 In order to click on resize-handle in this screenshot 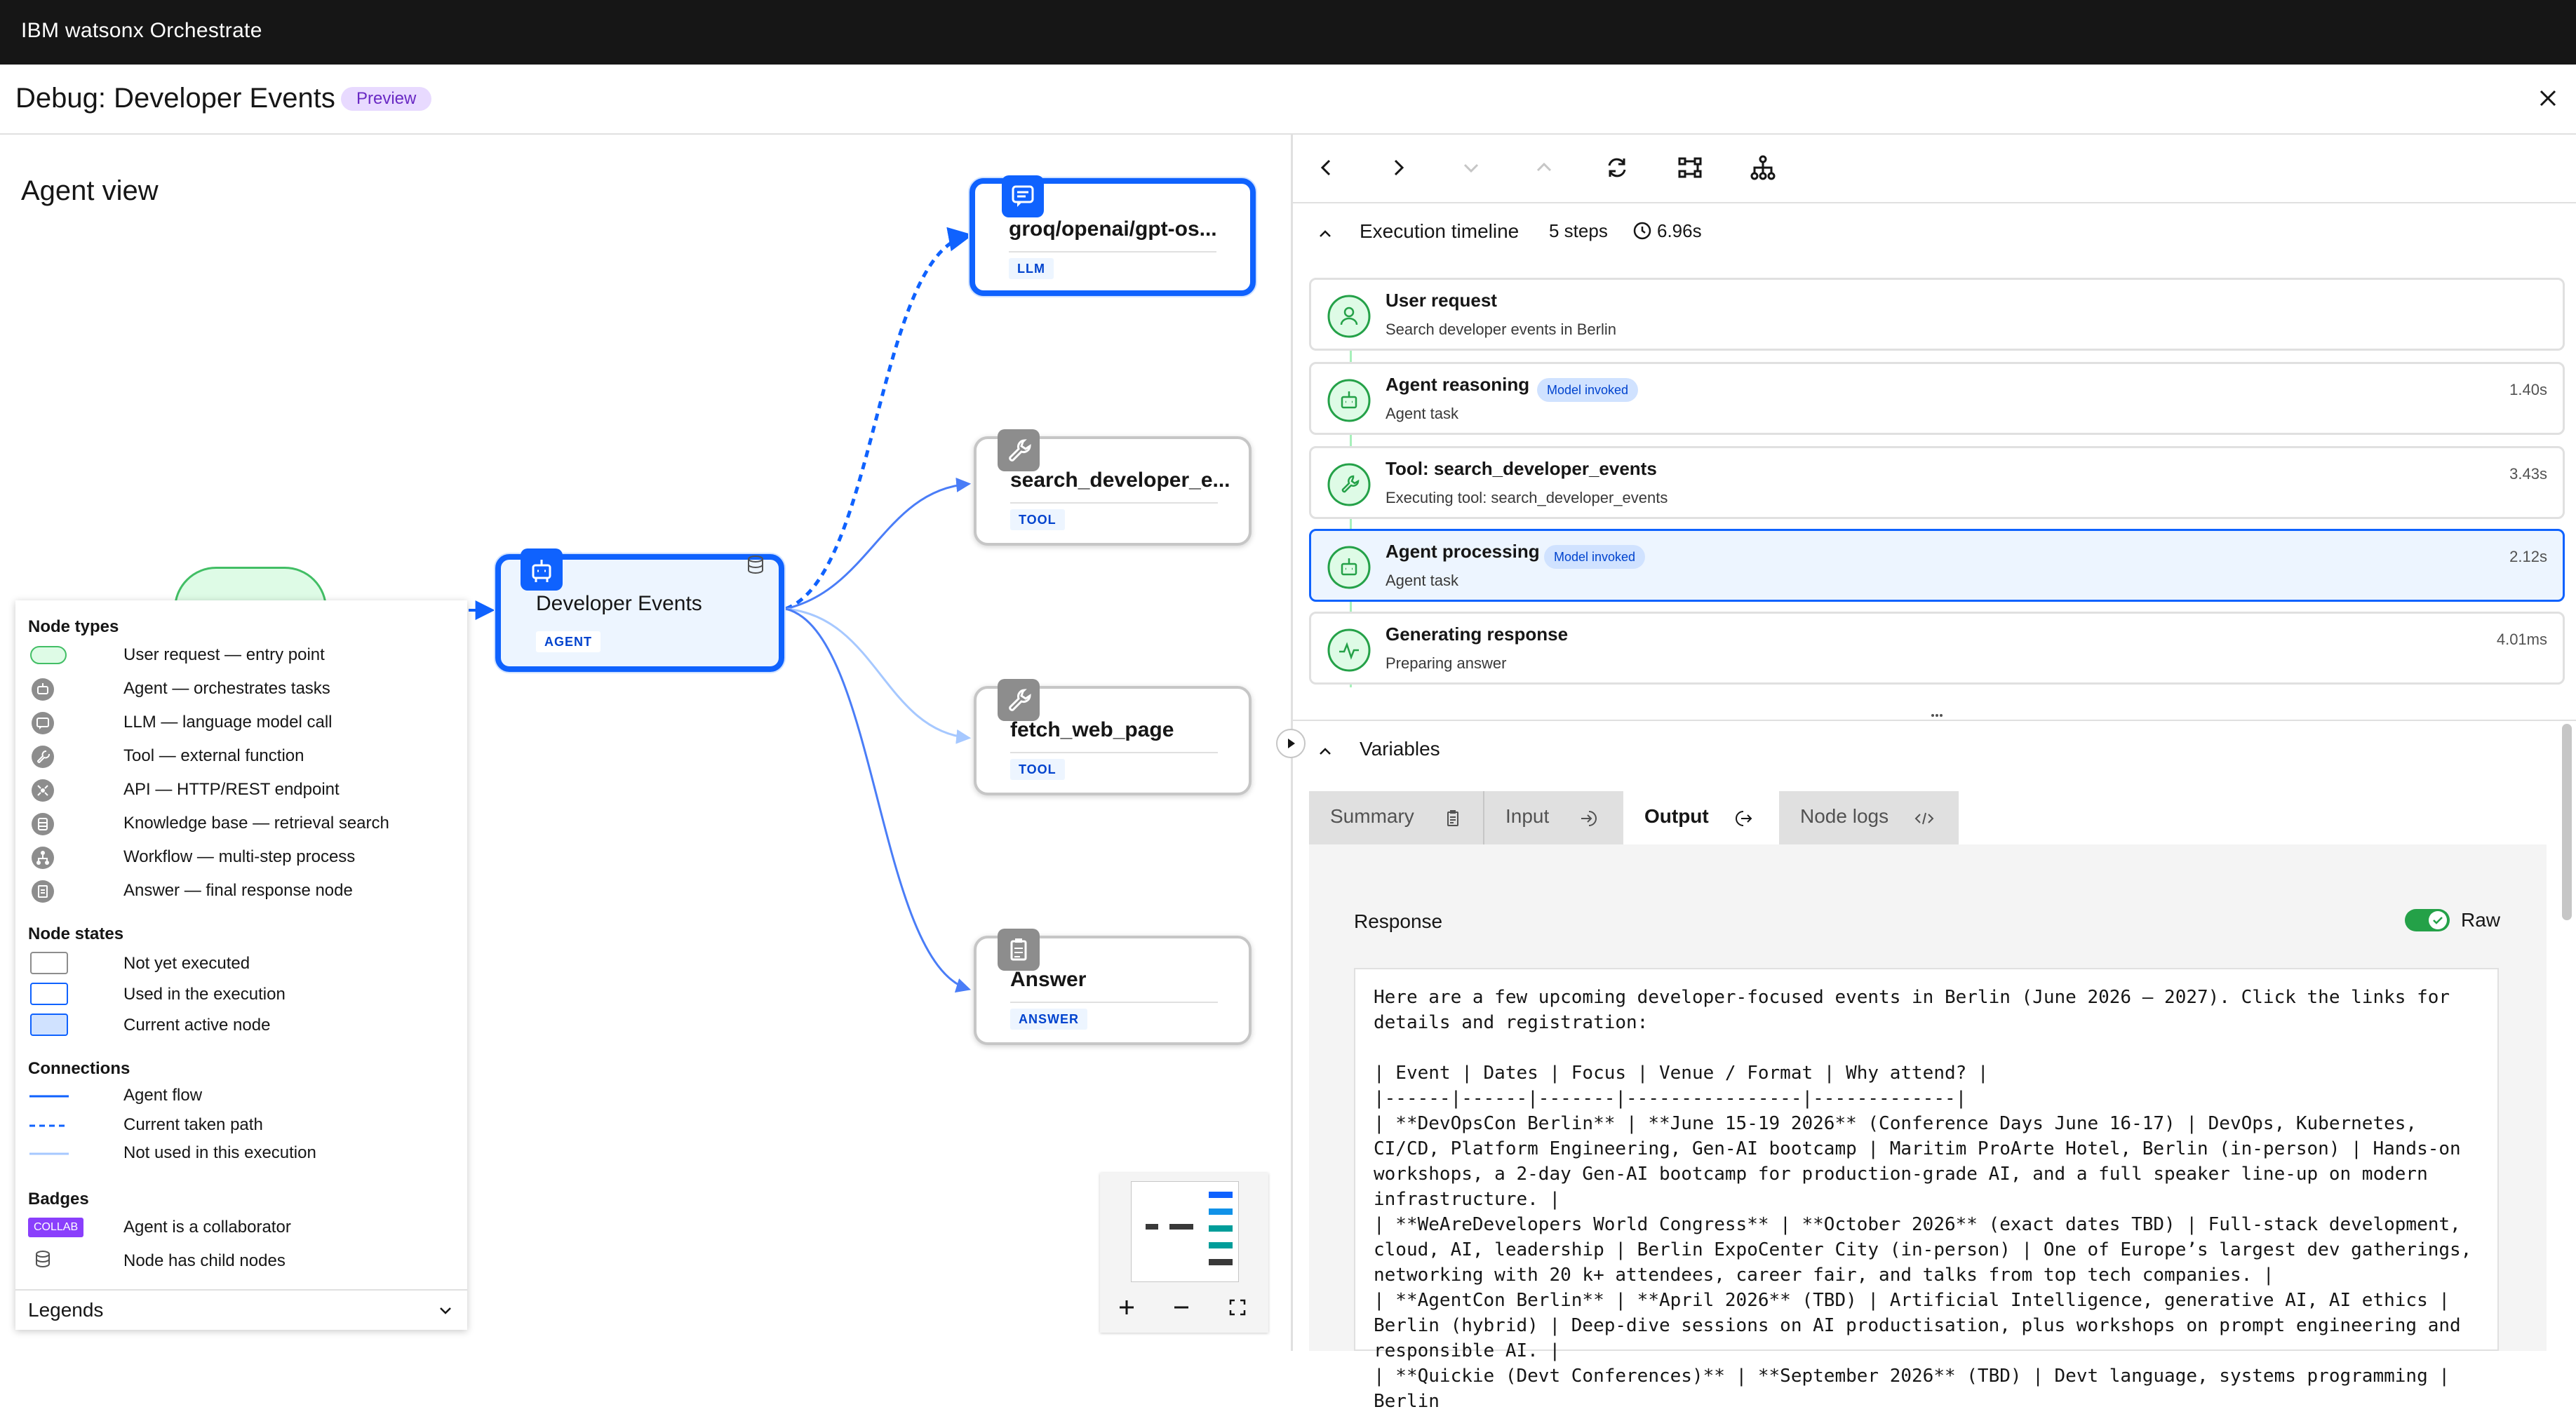, I will do `click(1936, 715)`.